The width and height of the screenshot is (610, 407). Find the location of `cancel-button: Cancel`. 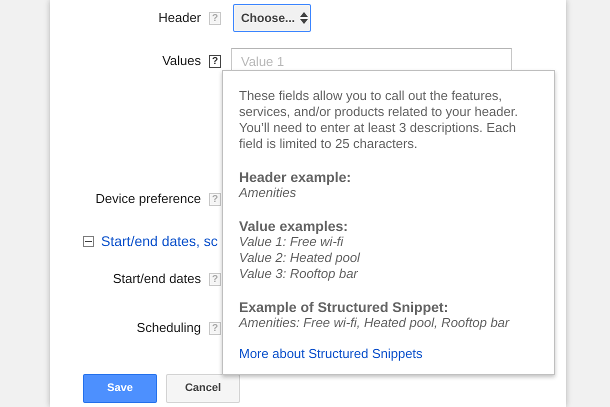

cancel-button: Cancel is located at coordinates (203, 388).